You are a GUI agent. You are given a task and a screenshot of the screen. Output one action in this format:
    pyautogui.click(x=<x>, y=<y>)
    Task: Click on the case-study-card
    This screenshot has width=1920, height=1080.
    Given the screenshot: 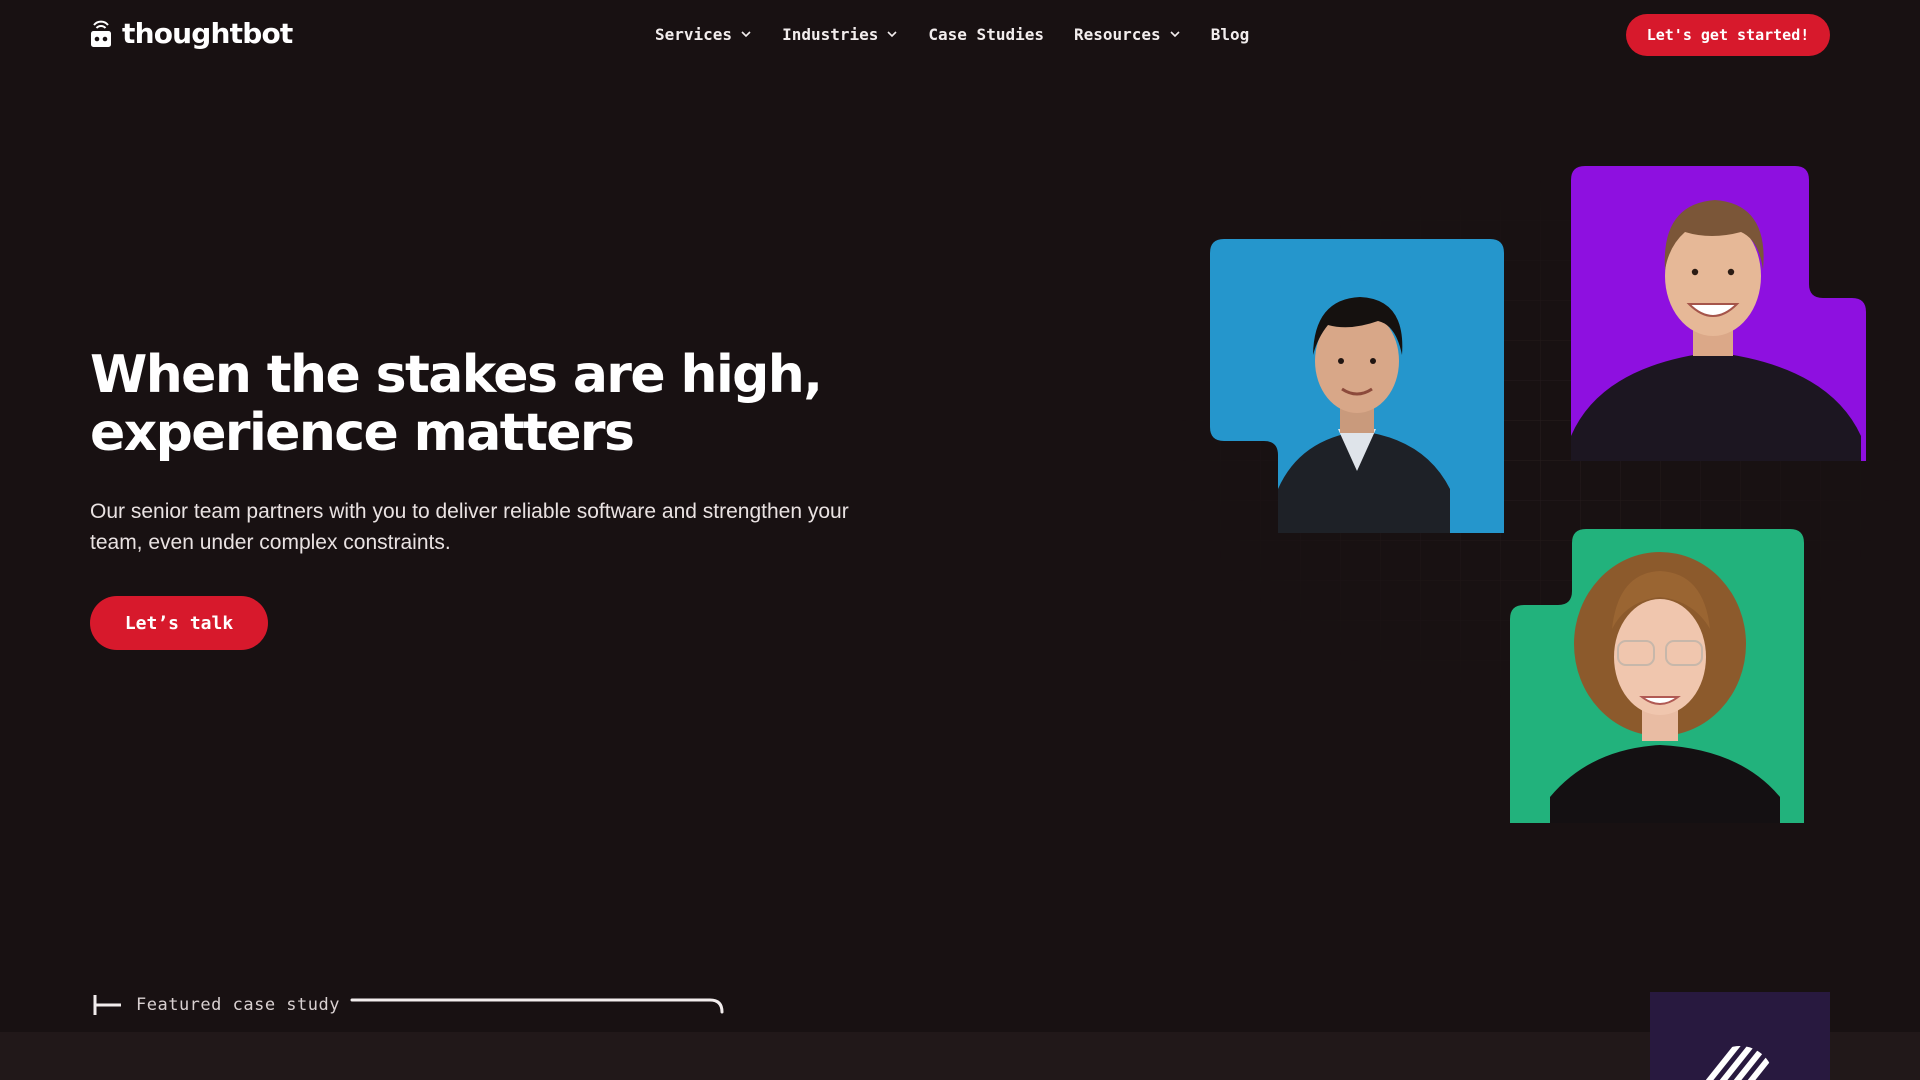 What is the action you would take?
    pyautogui.click(x=1740, y=1036)
    